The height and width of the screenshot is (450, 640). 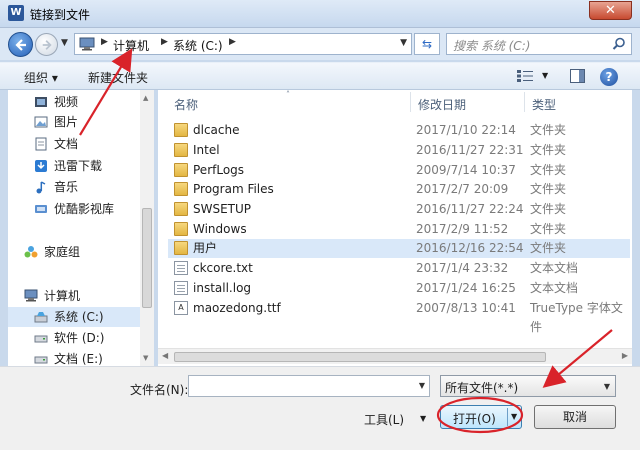 I want to click on nav-item-pictures: 图片, so click(x=74, y=122).